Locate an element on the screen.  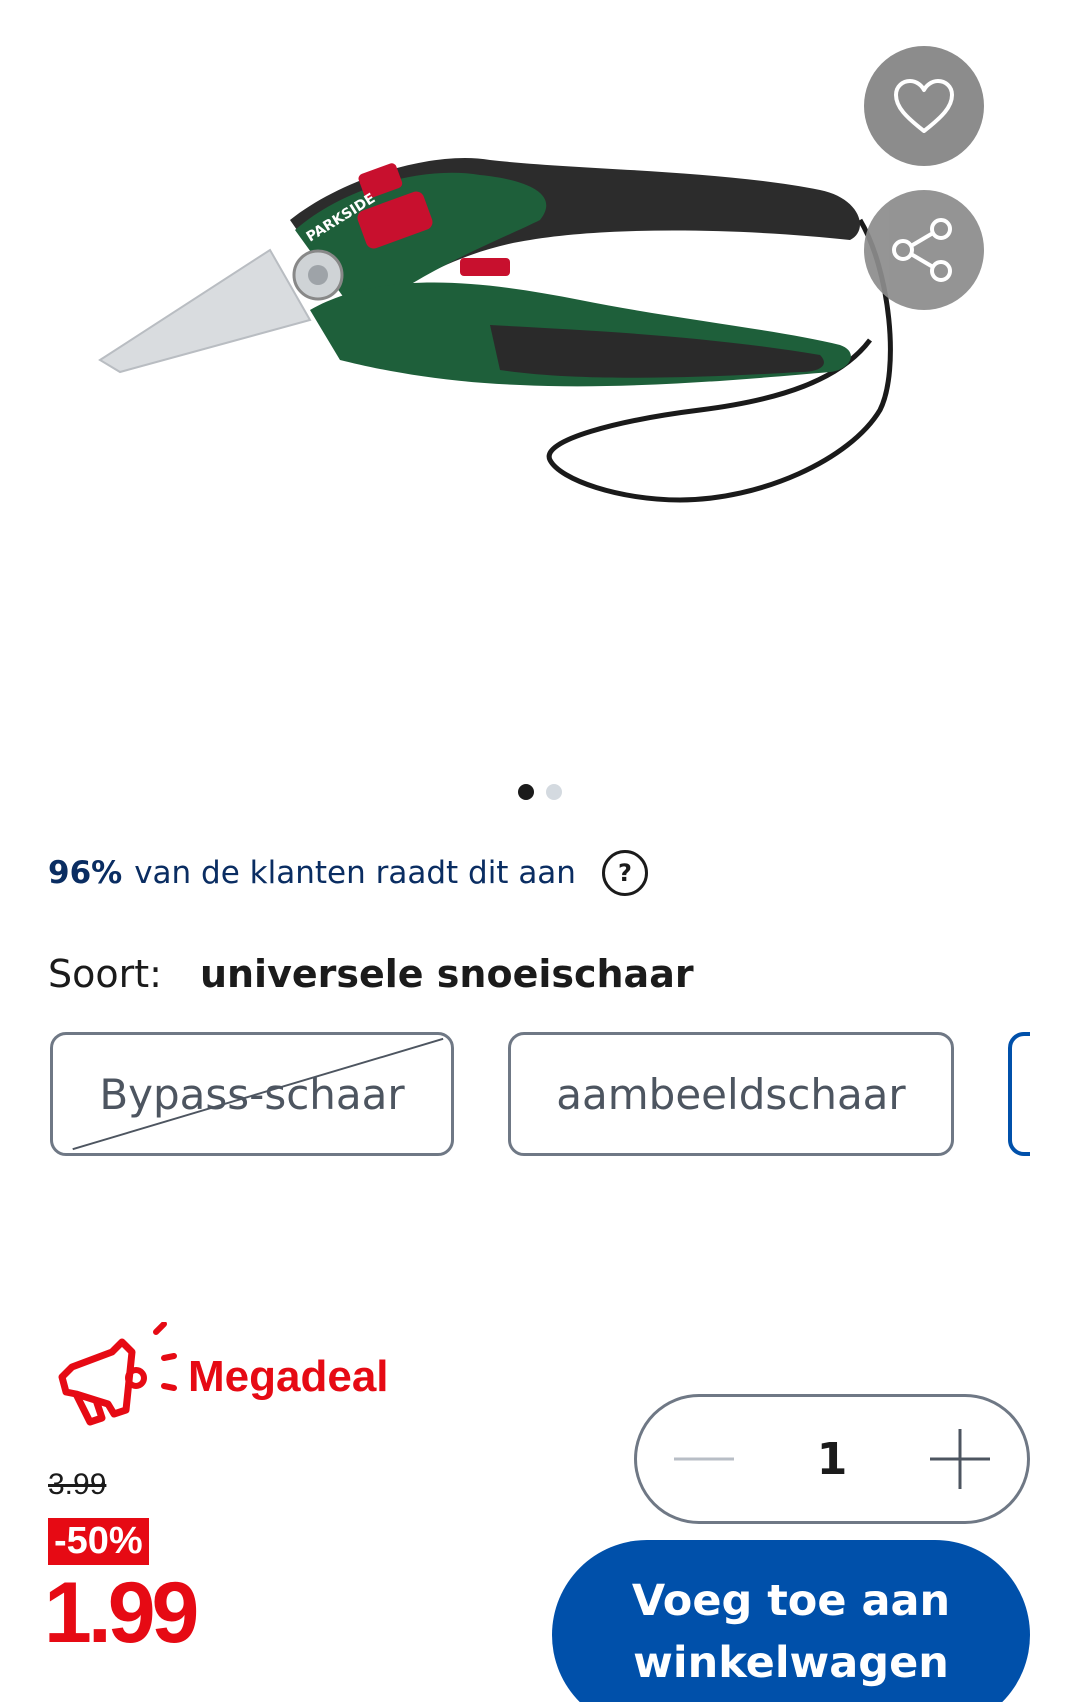
decrease-quantity-button is located at coordinates (704, 1459).